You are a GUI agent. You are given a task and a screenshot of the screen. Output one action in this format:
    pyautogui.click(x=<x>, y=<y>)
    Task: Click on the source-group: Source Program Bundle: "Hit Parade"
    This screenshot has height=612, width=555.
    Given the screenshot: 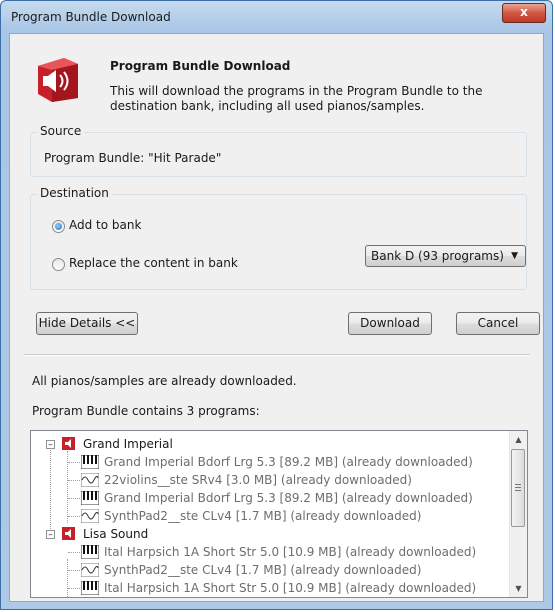 What is the action you would take?
    pyautogui.click(x=278, y=150)
    